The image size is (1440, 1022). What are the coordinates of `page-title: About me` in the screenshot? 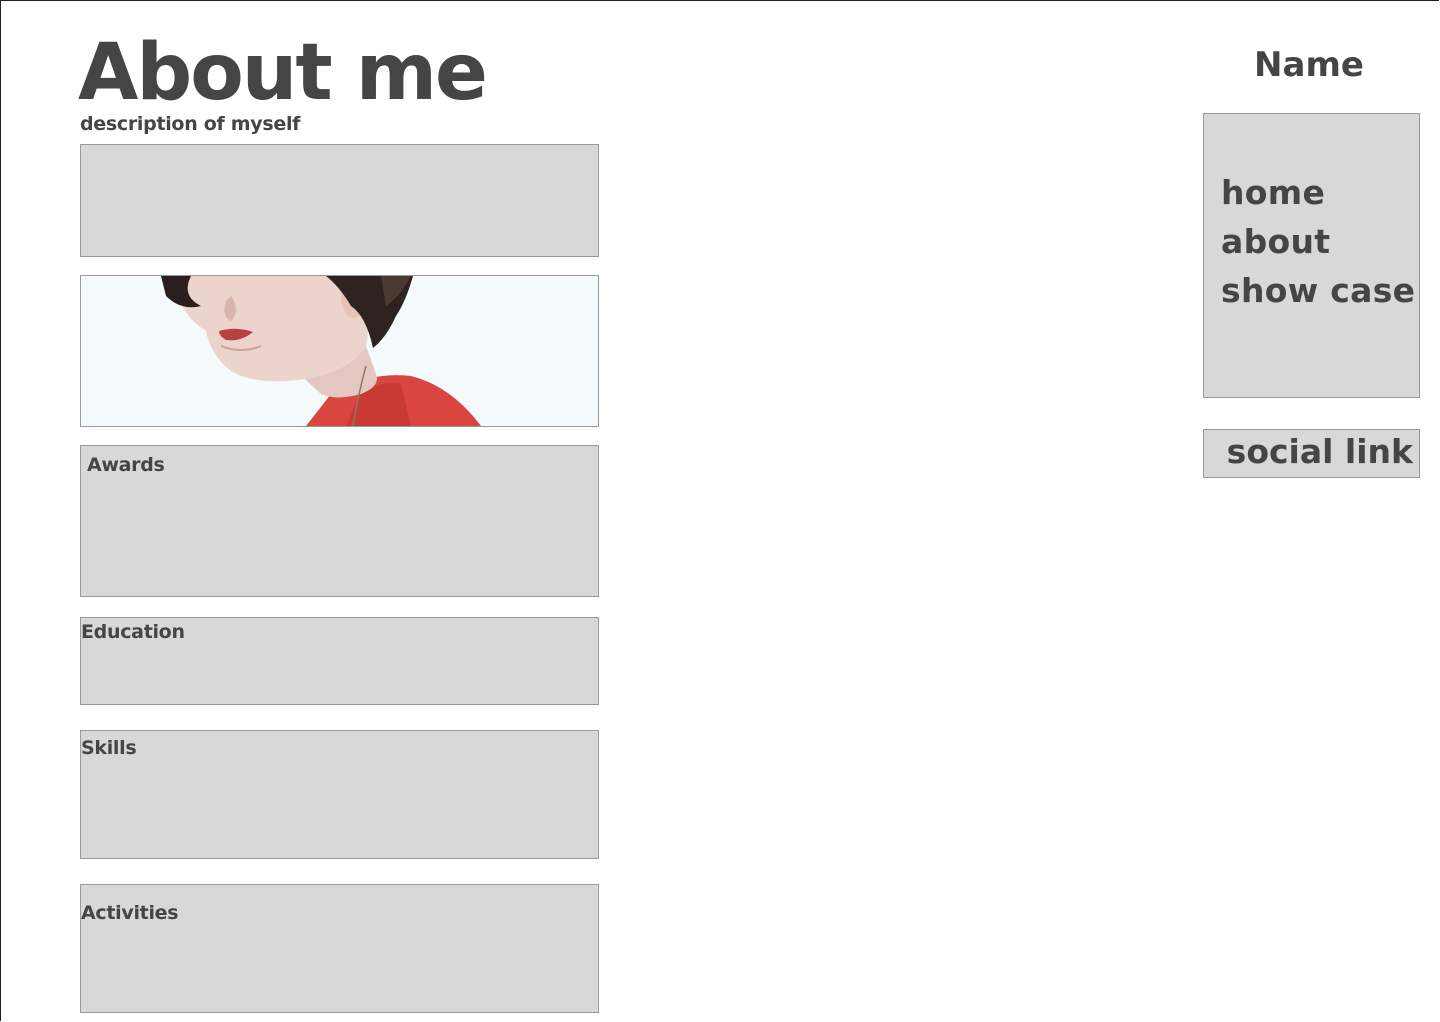 It's located at (283, 73).